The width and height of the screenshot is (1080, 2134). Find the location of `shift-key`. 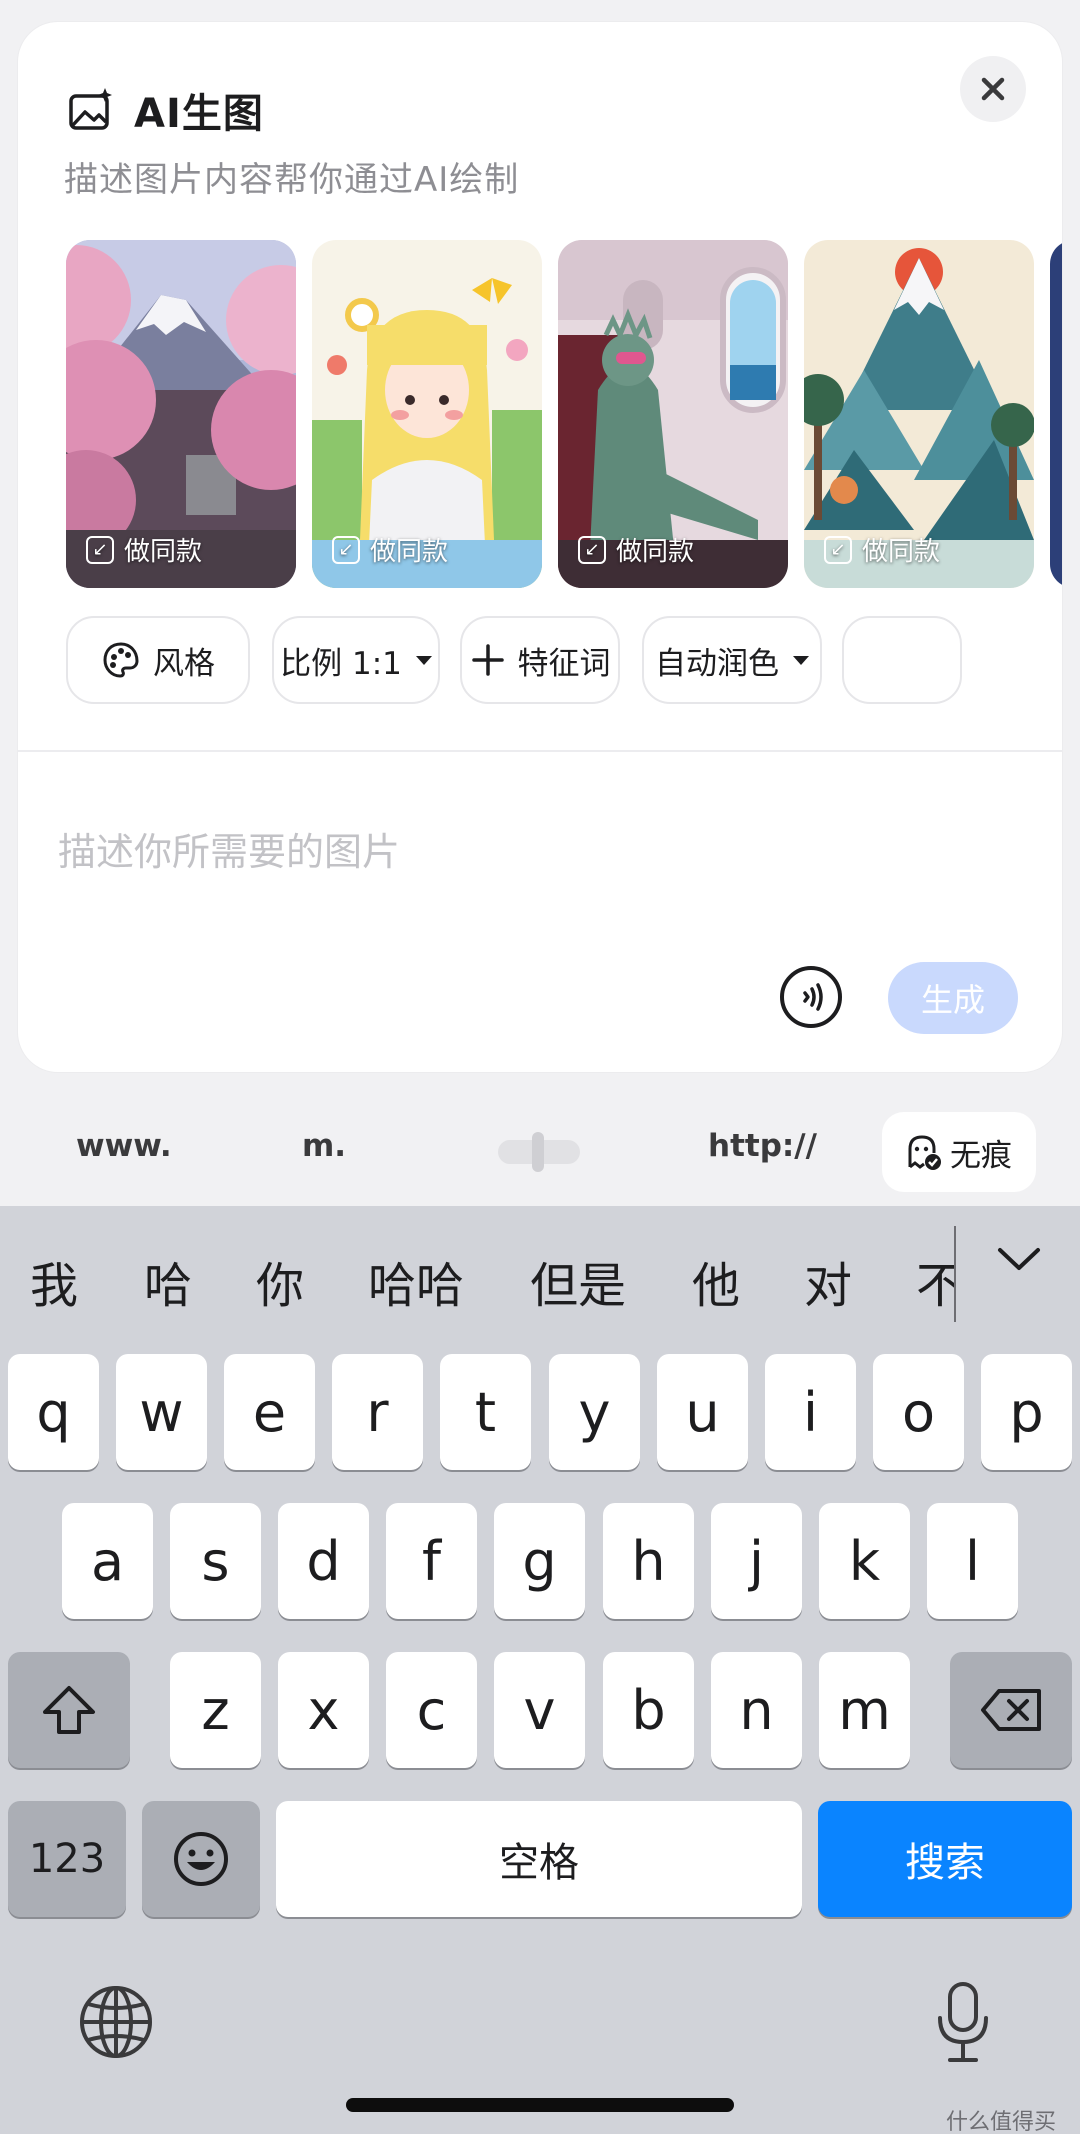

shift-key is located at coordinates (69, 1710).